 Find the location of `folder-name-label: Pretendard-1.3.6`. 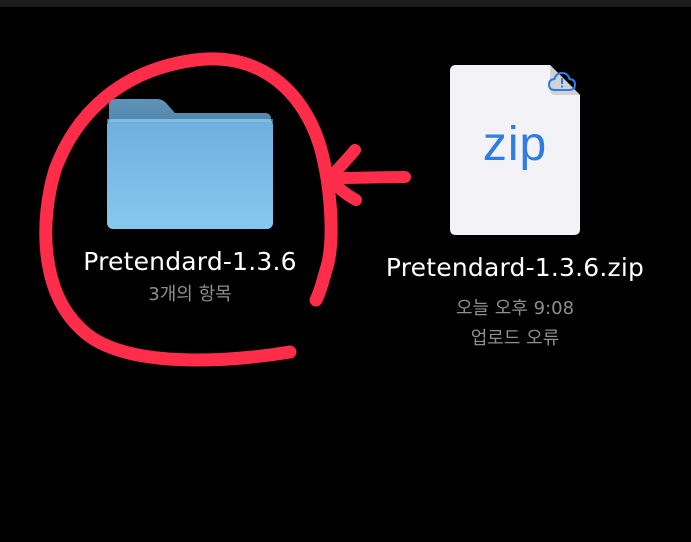

folder-name-label: Pretendard-1.3.6 is located at coordinates (190, 261).